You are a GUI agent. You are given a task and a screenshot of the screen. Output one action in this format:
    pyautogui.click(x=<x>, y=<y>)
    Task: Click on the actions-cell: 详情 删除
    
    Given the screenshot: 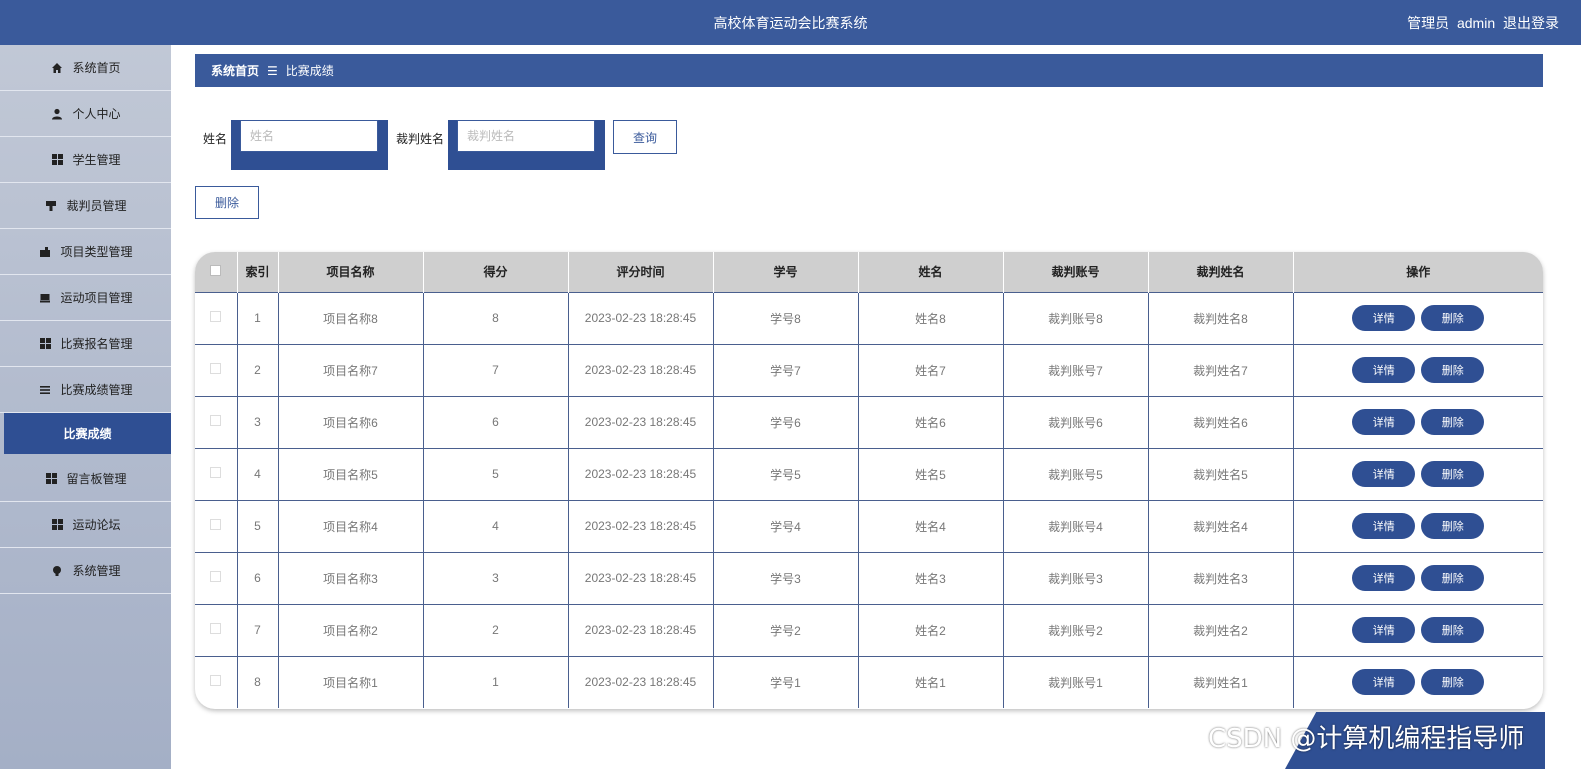 What is the action you would take?
    pyautogui.click(x=1418, y=577)
    